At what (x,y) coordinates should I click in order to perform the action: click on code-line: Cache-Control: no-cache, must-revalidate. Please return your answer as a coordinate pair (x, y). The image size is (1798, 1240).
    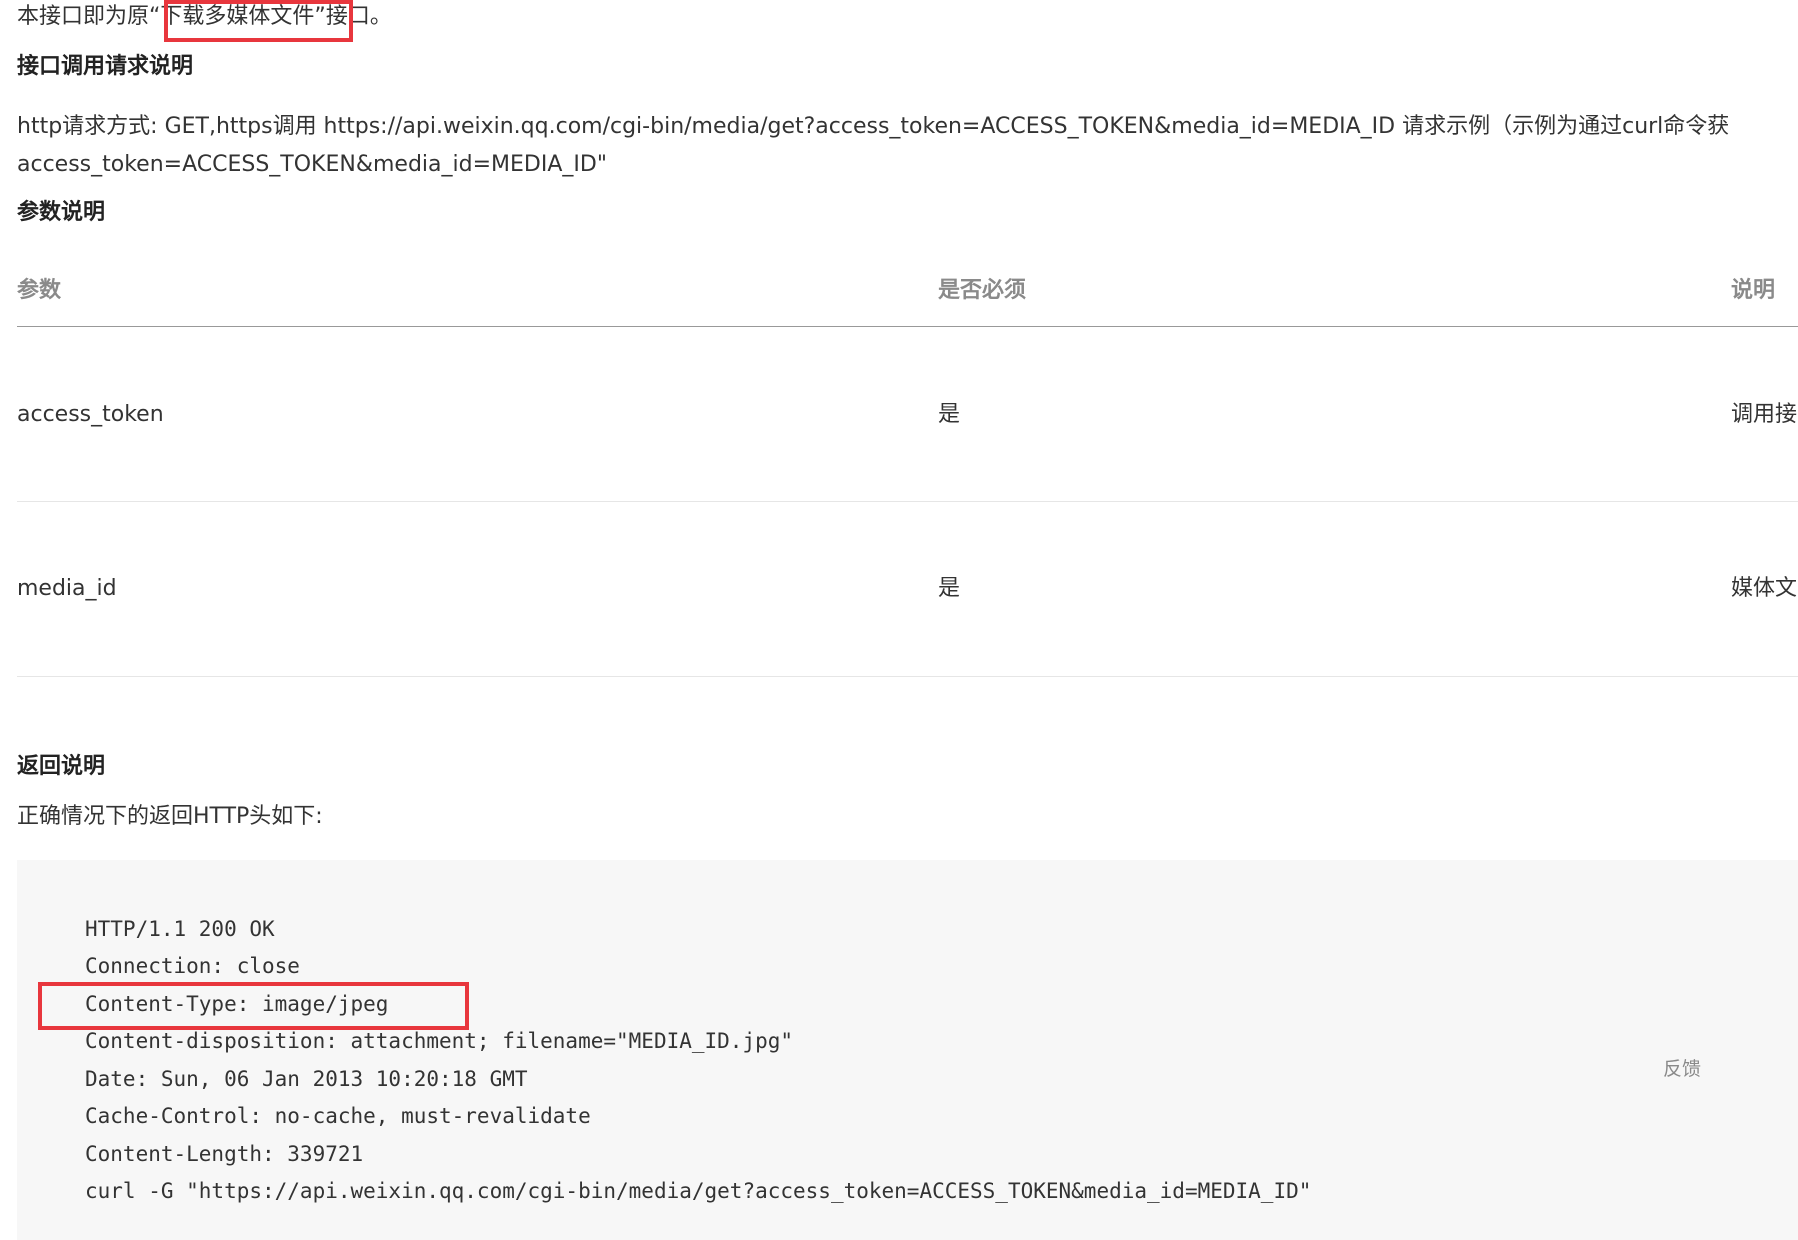
    Looking at the image, I should click on (338, 1116).